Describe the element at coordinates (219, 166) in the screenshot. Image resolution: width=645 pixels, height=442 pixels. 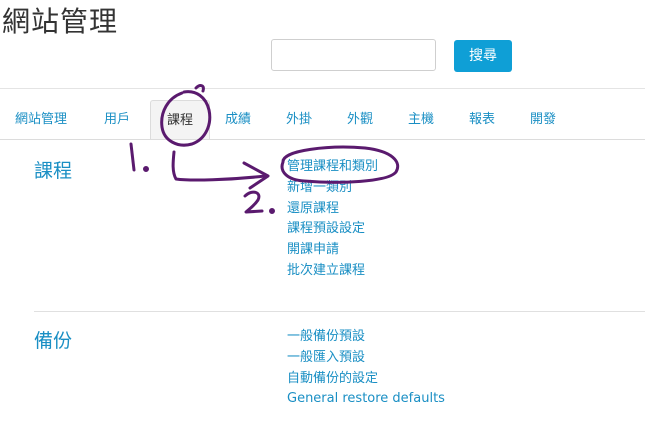
I see `annotation-arrow` at that location.